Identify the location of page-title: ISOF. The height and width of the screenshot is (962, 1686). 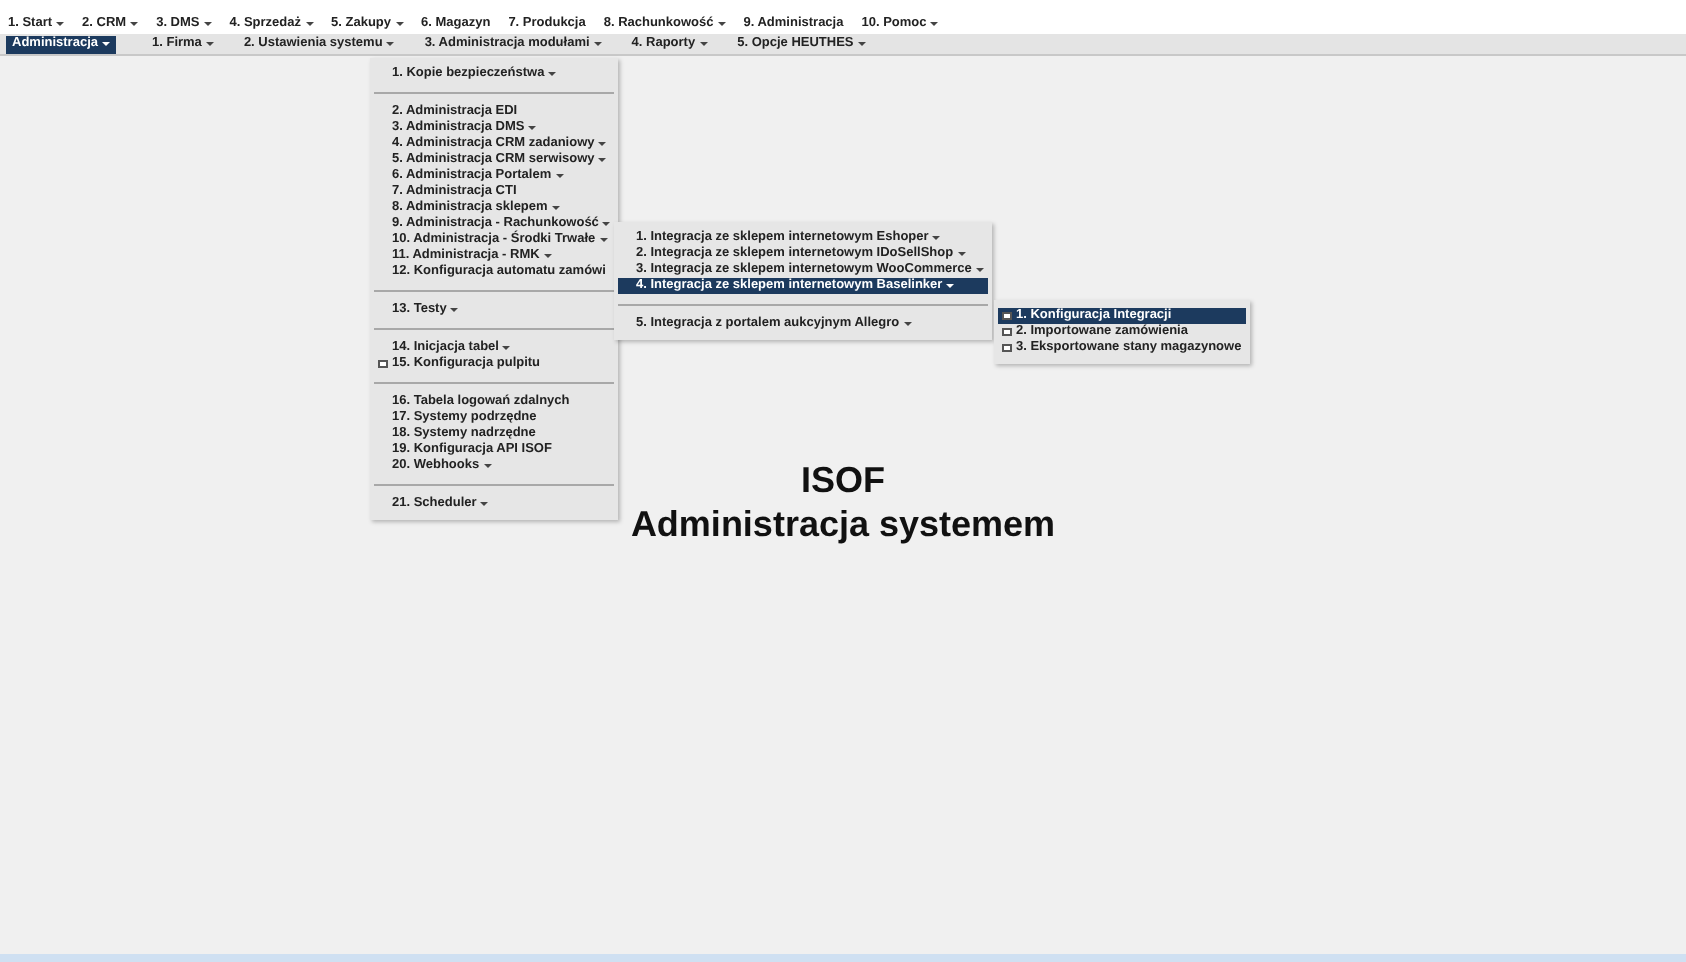
(842, 480).